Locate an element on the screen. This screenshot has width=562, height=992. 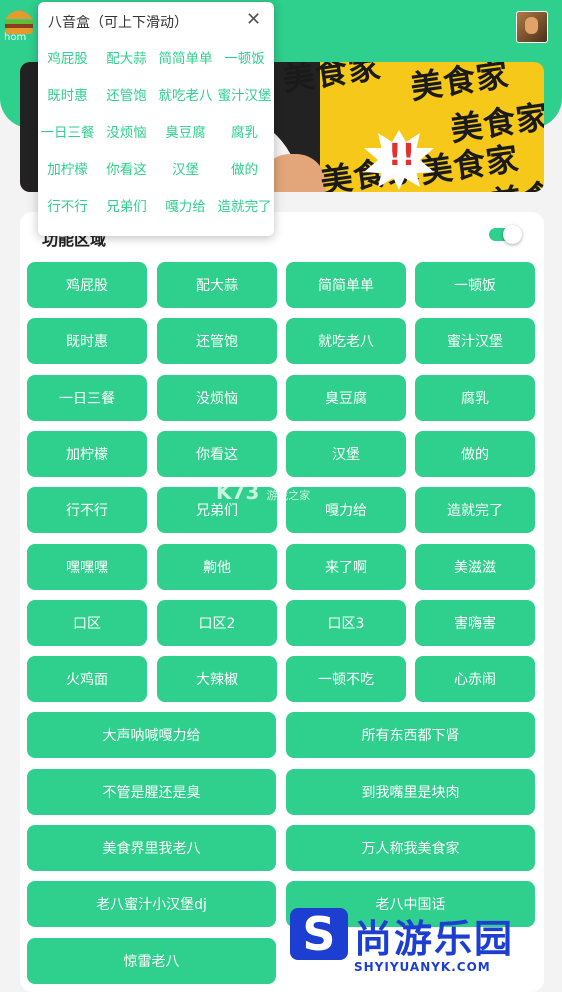
sound-button: 火鸡面 is located at coordinates (87, 679).